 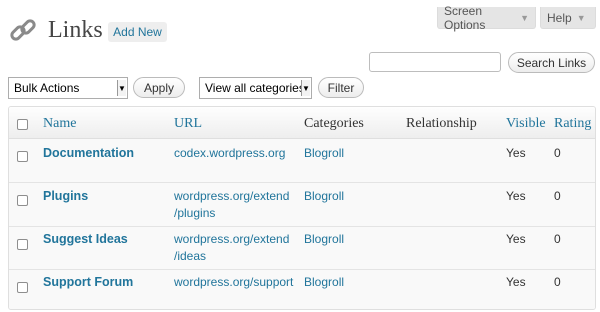 I want to click on link-name: Suggest Ideas, so click(x=85, y=239).